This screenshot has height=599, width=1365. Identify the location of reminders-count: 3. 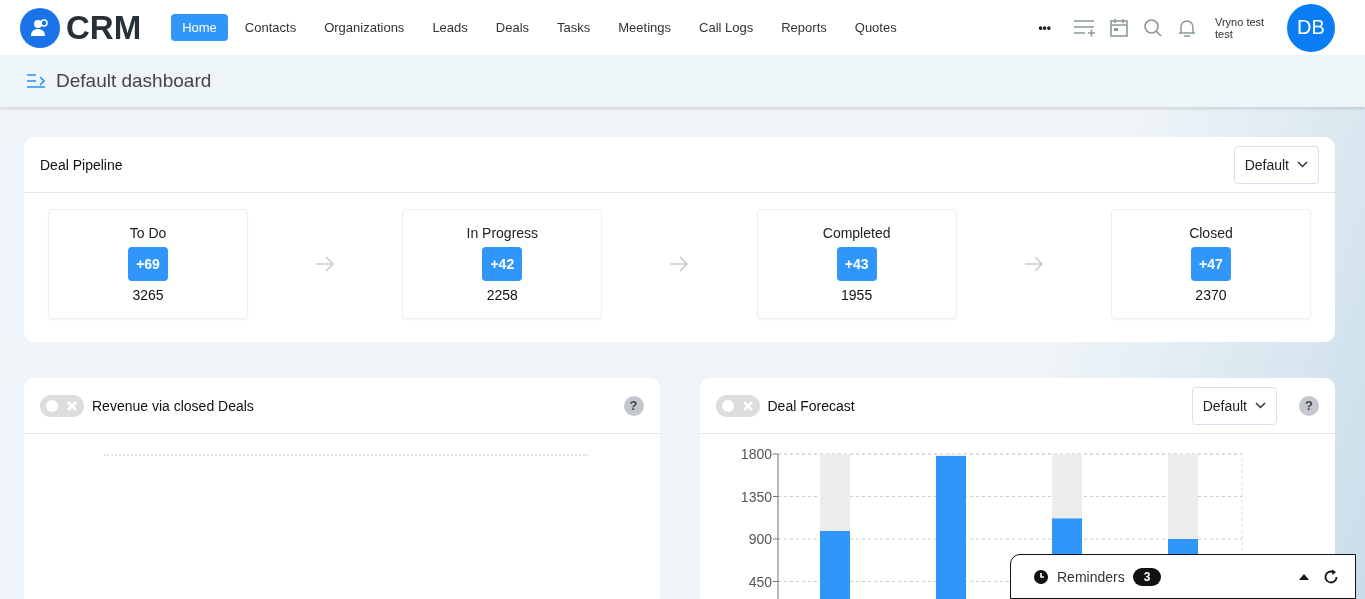
(1147, 576).